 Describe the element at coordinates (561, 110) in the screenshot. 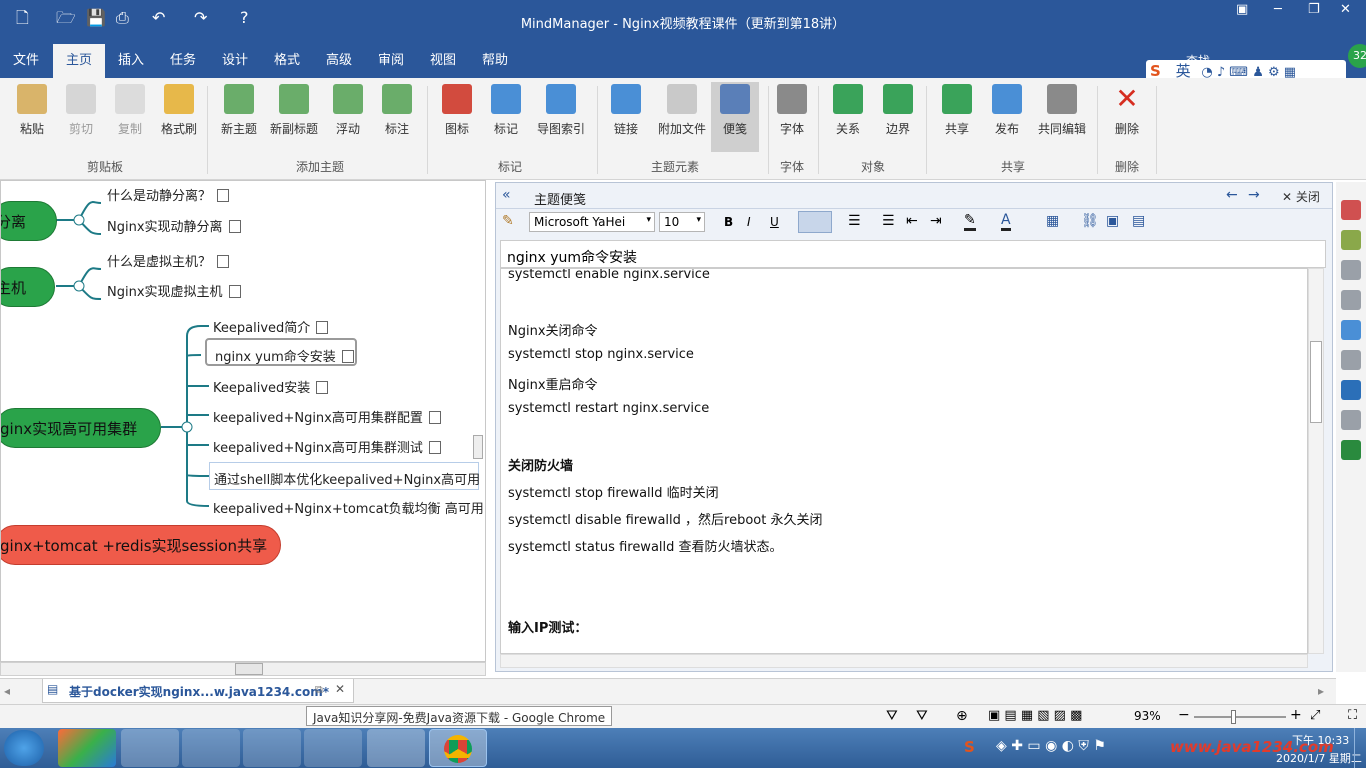

I see `map-index-button: 导图索引` at that location.